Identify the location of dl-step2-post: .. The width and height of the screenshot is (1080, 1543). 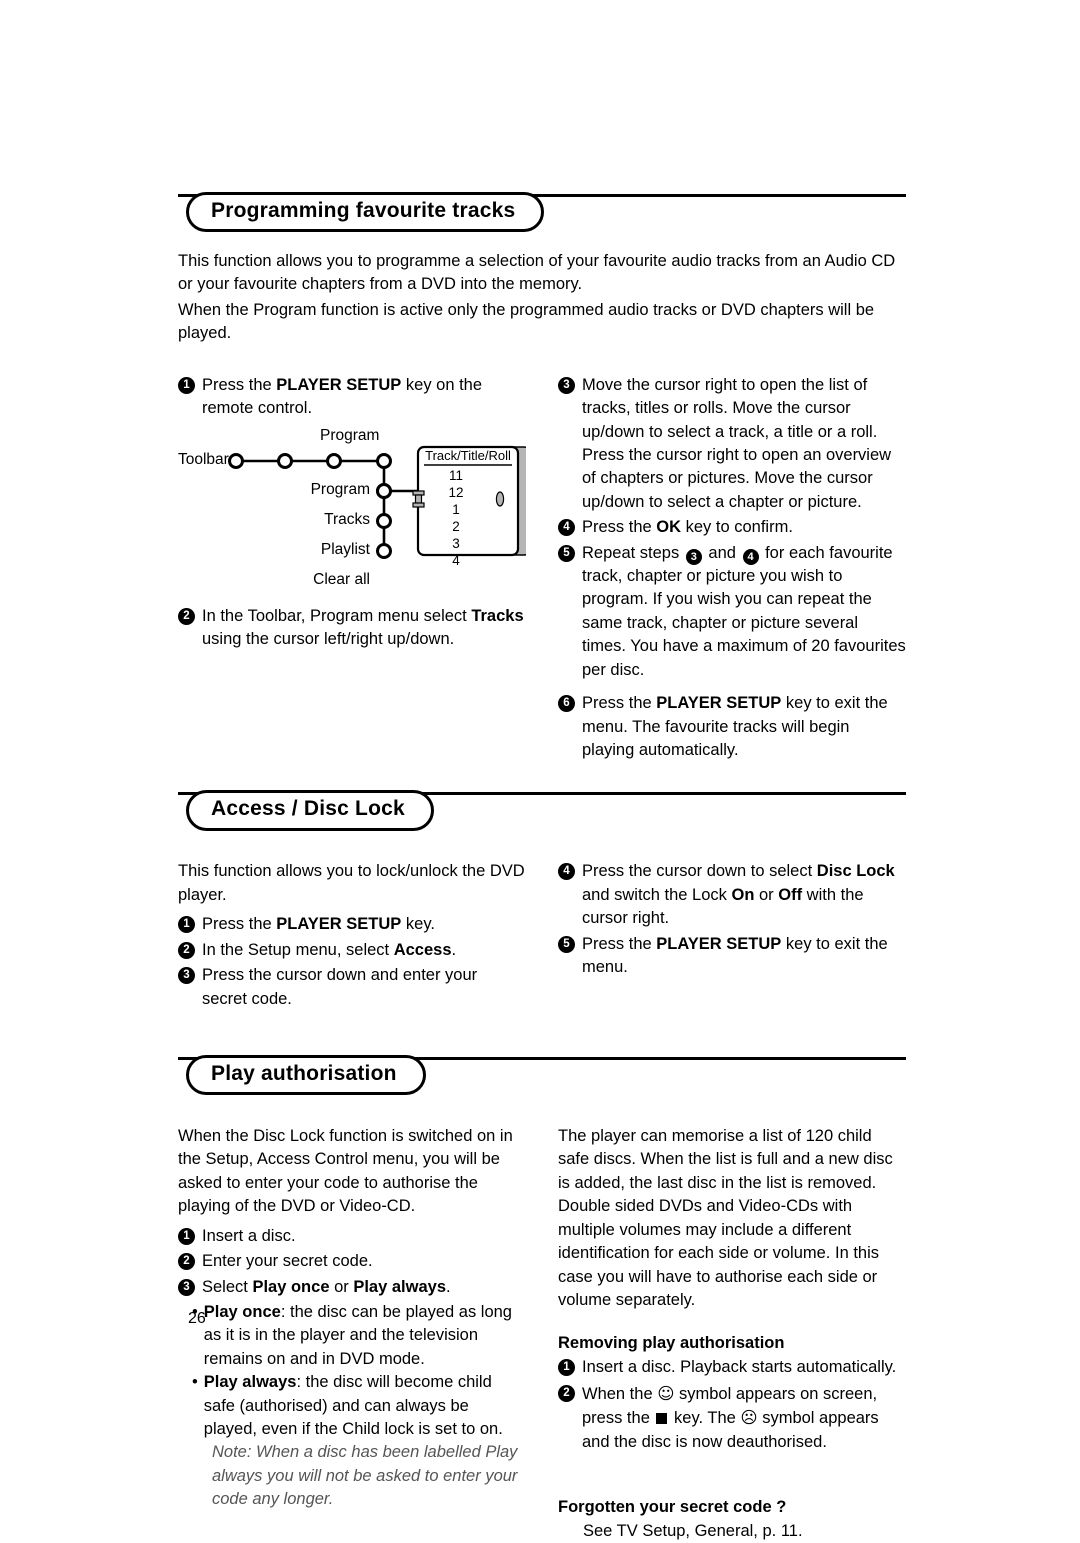
(454, 949).